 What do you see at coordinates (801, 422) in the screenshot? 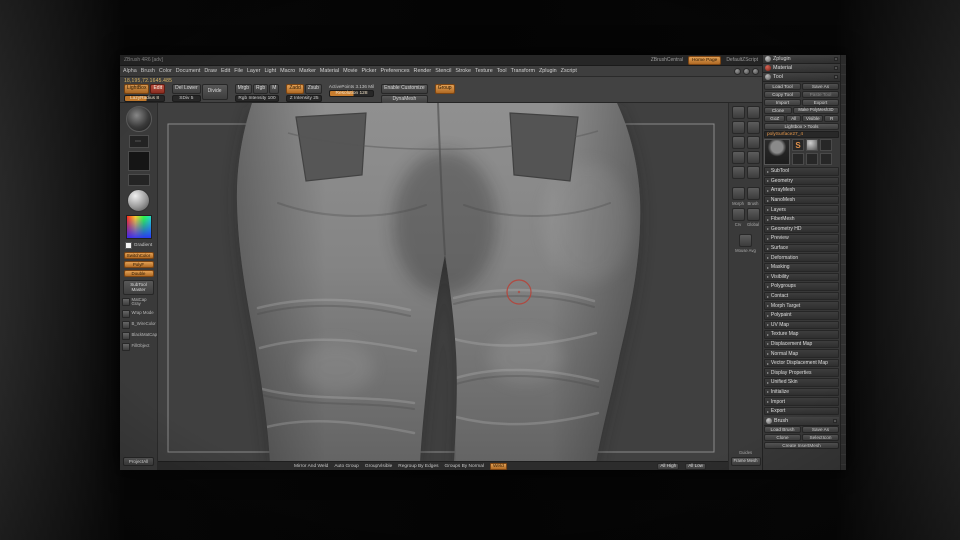
I see `brush-palette-header: Brush` at bounding box center [801, 422].